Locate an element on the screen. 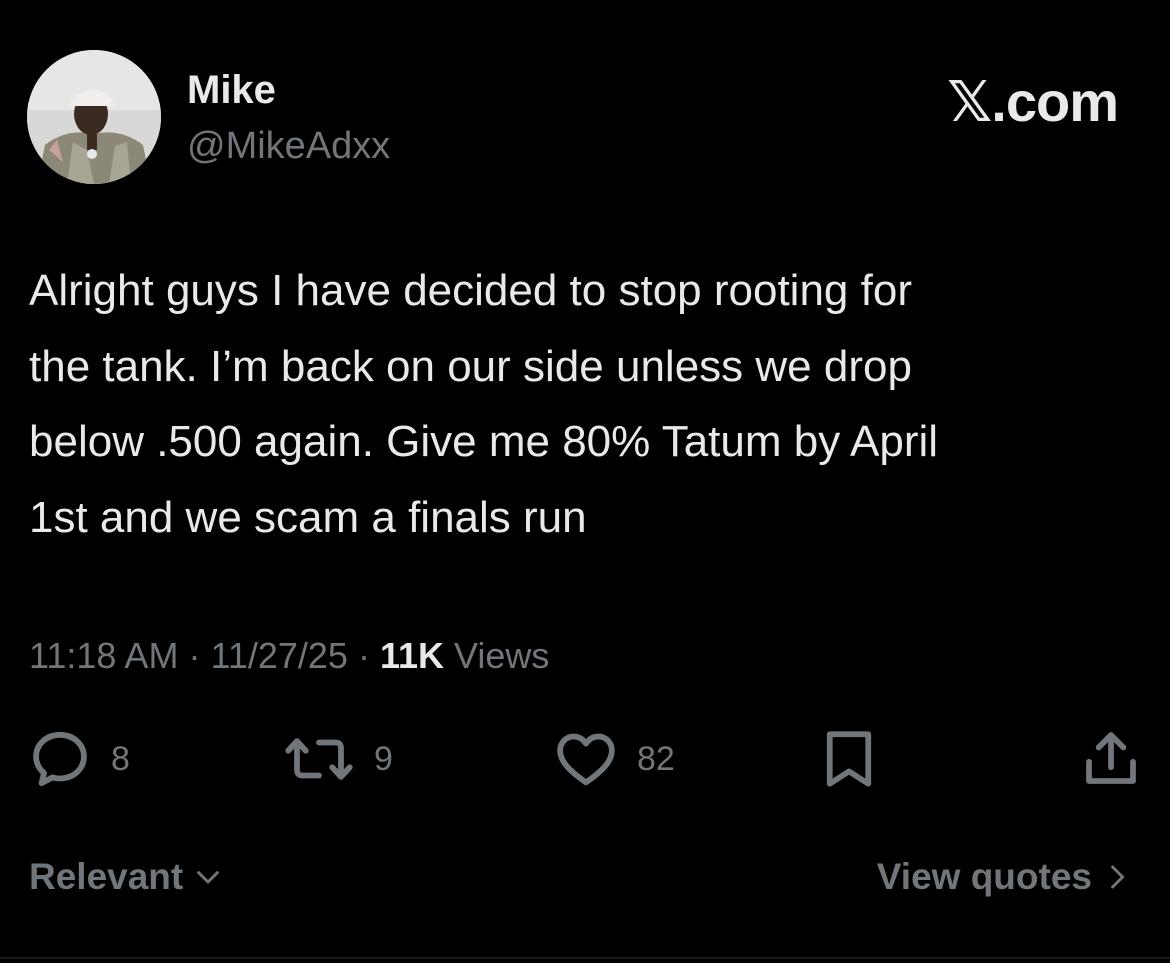 This screenshot has height=963, width=1170. view-quotes-link: View quotes is located at coordinates (1004, 877).